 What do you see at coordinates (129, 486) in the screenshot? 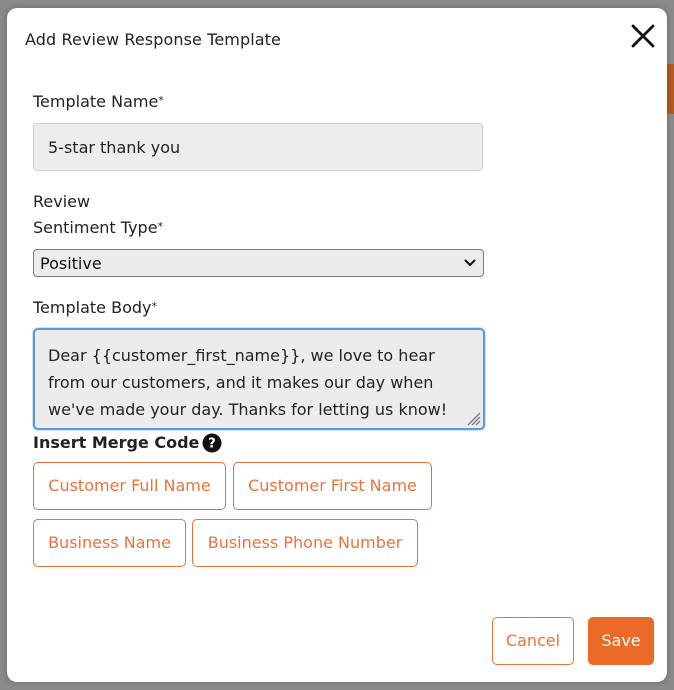
I see `merge-code-customer-full-name: Customer Full Name` at bounding box center [129, 486].